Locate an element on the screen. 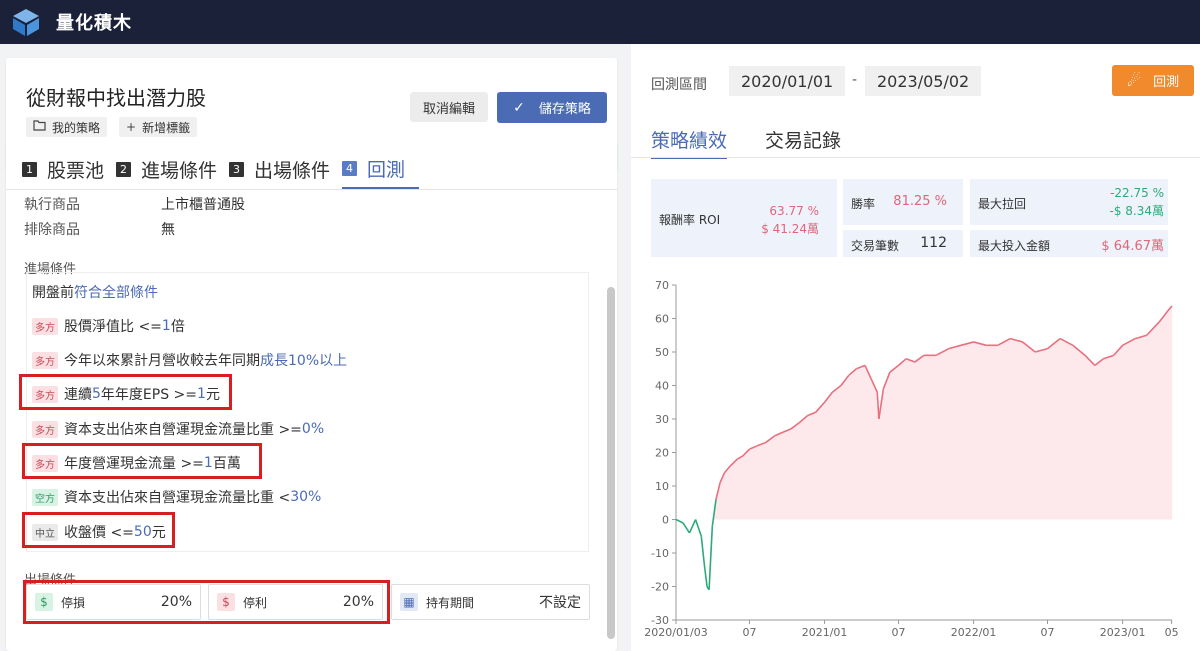 The height and width of the screenshot is (651, 1200). tab-entry-conditions: 2 進場條件 is located at coordinates (166, 169).